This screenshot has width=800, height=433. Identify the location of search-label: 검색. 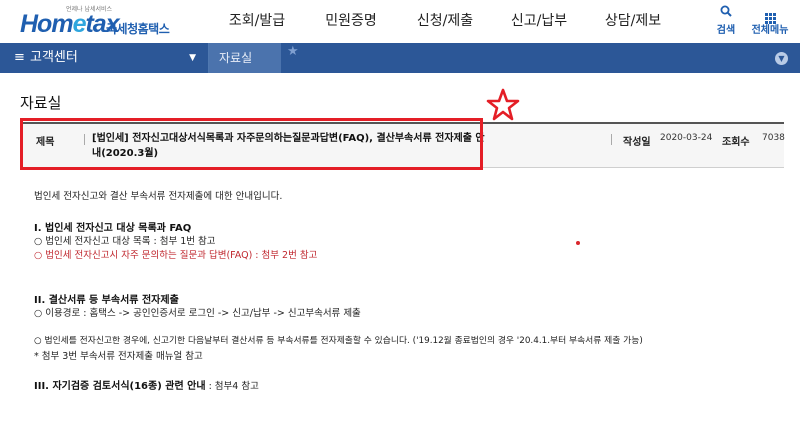
(726, 30).